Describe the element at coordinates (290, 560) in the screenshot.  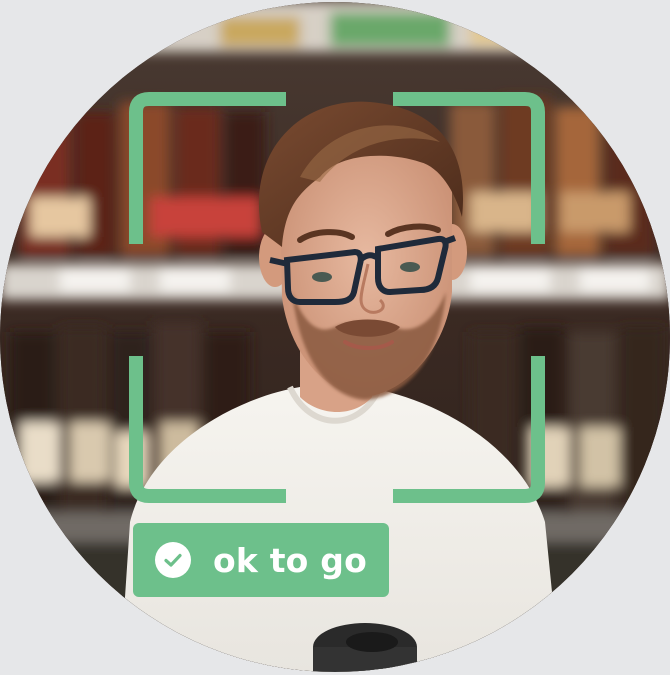
I see `status-label: ok to go` at that location.